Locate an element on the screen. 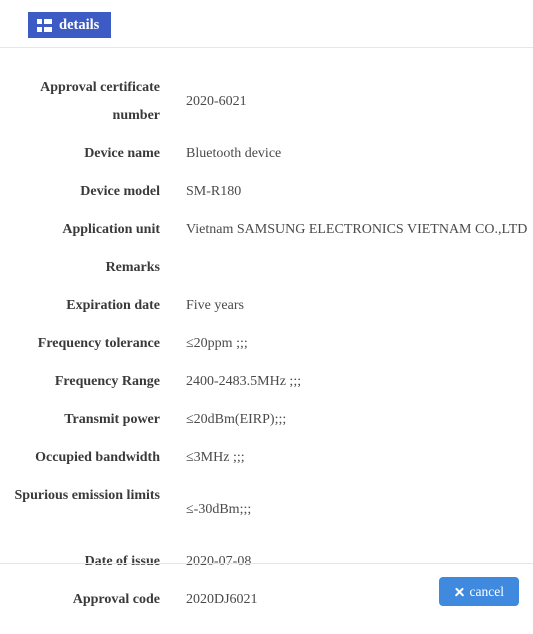 The width and height of the screenshot is (533, 634). detail-row-occupied-bandwidth: Occupied bandwidth ≤3MHz ;;; is located at coordinates (266, 458).